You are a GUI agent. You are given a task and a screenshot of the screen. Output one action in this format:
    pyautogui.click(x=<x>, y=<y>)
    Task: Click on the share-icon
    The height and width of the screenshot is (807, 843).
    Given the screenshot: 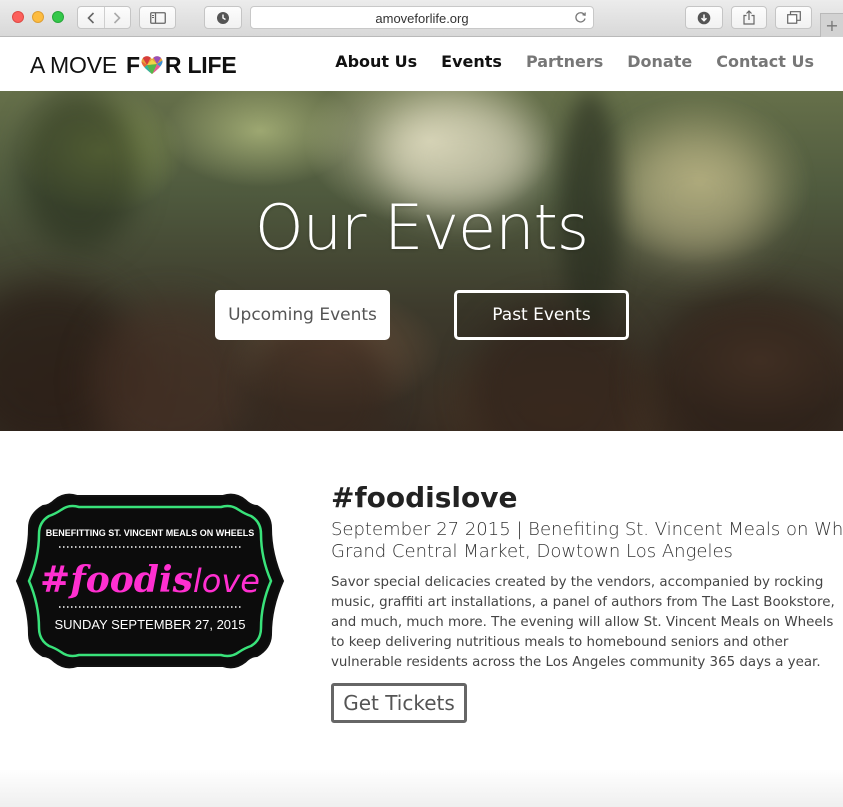 What is the action you would take?
    pyautogui.click(x=749, y=17)
    